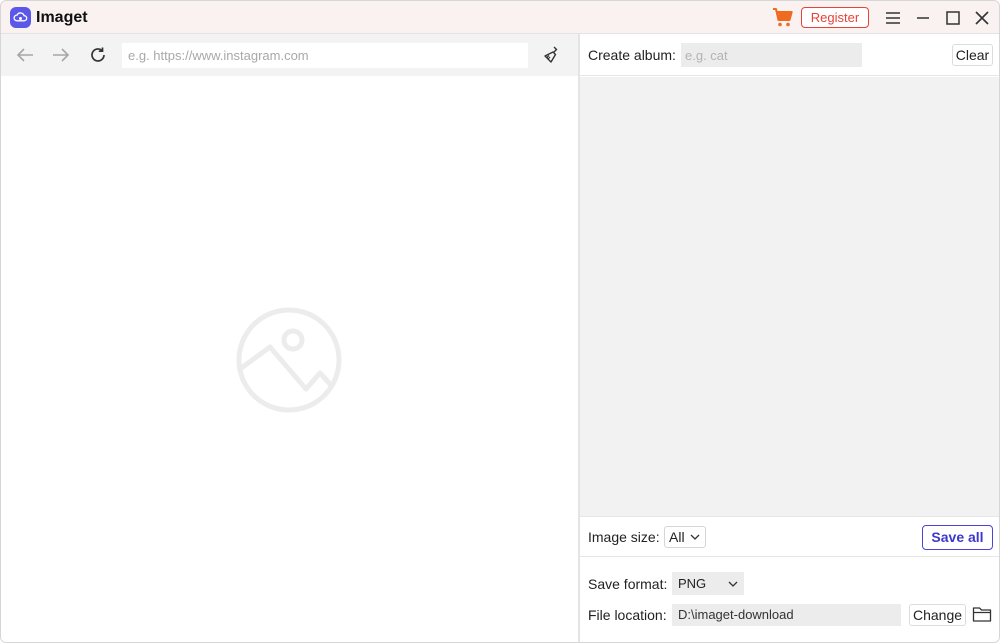 This screenshot has width=1000, height=643. Describe the element at coordinates (789, 536) in the screenshot. I see `image-size-row: Image size: All Save all` at that location.